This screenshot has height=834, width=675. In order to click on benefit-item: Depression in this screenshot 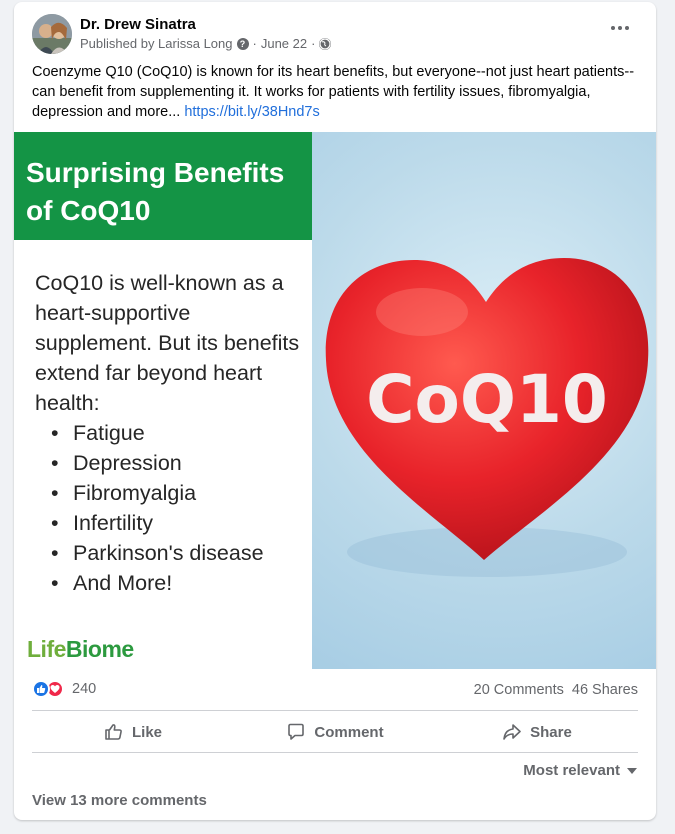, I will do `click(157, 463)`.